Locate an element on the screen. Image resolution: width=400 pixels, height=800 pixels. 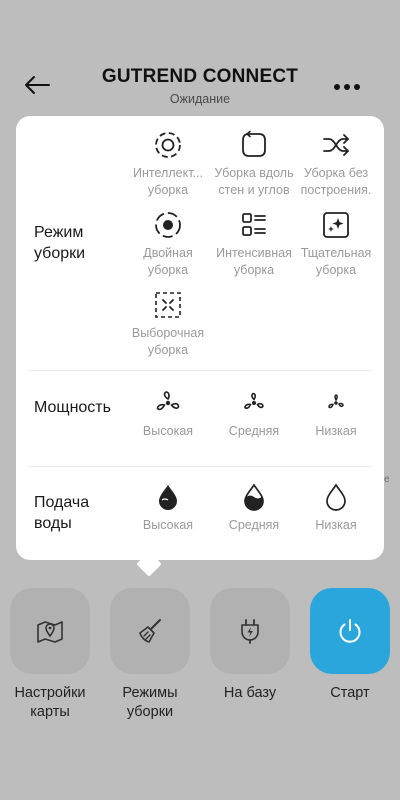
start-button is located at coordinates (350, 631).